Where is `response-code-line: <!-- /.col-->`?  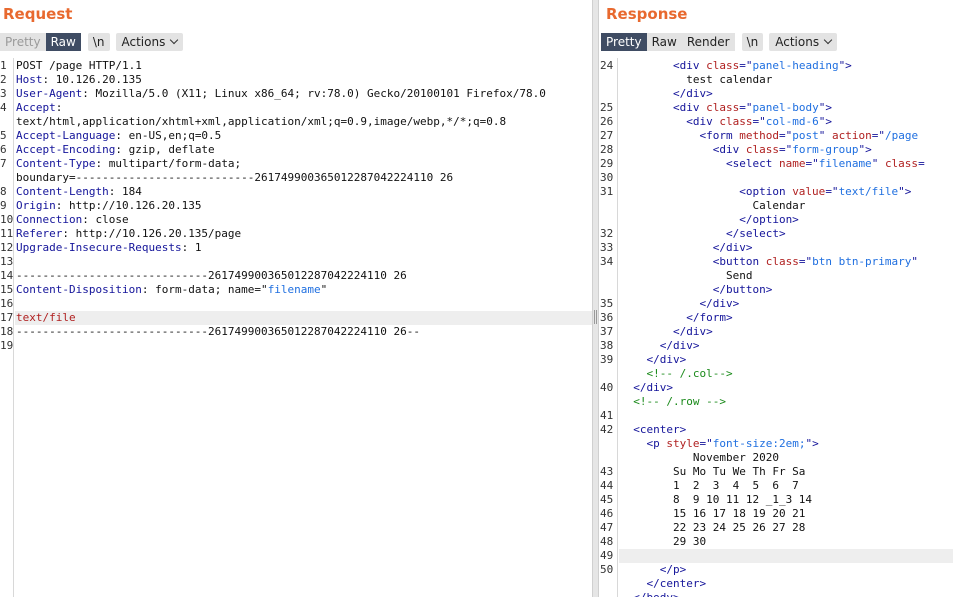 response-code-line: <!-- /.col--> is located at coordinates (786, 374).